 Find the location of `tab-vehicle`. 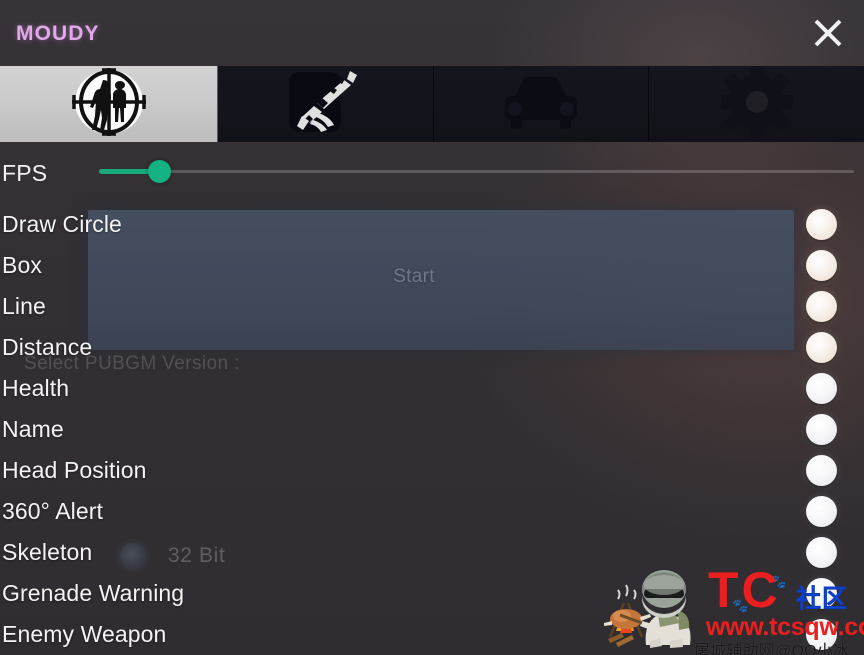

tab-vehicle is located at coordinates (542, 104).